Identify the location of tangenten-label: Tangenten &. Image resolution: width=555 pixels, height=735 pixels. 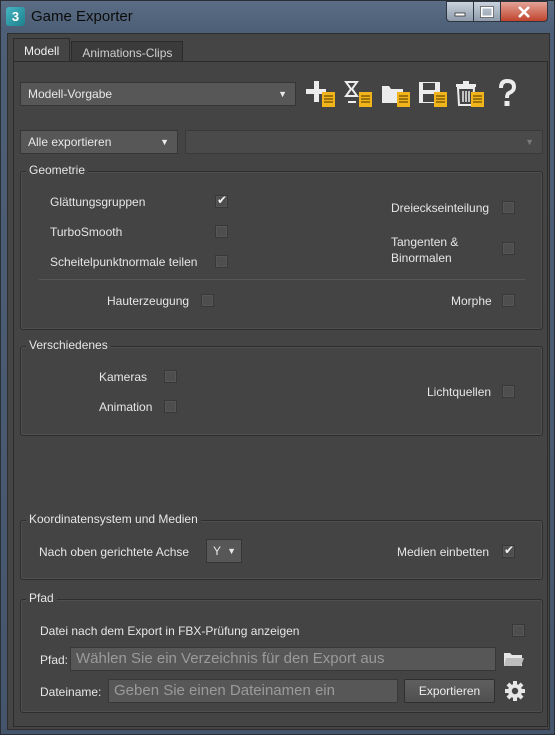
(425, 242).